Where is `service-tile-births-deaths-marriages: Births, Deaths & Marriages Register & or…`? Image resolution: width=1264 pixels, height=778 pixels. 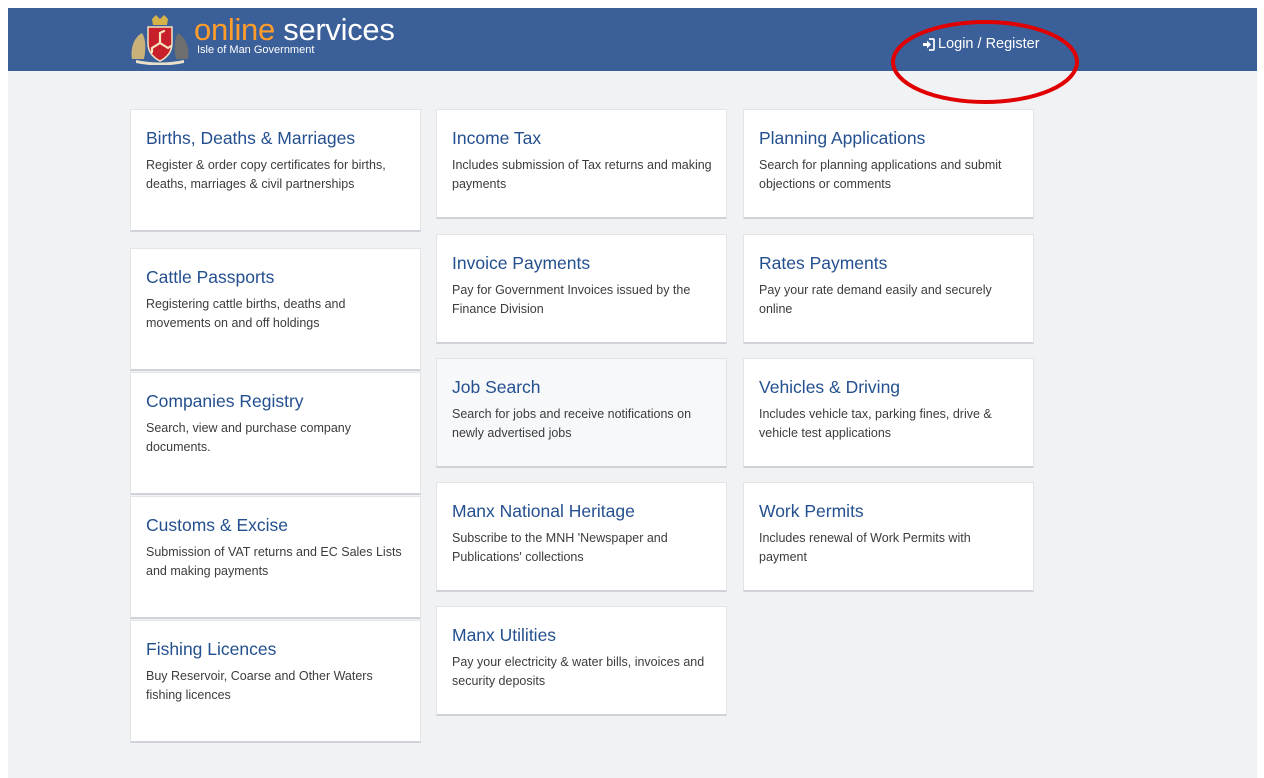
service-tile-births-deaths-marriages: Births, Deaths & Marriages Register & or… is located at coordinates (275, 170).